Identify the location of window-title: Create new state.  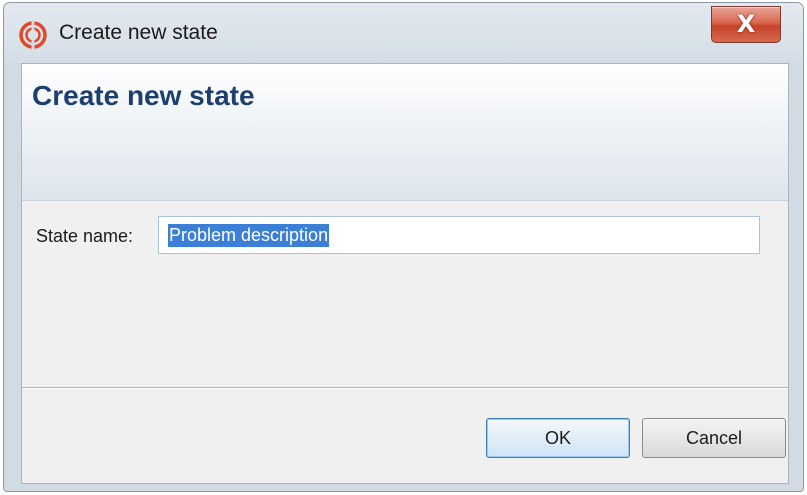
(138, 32).